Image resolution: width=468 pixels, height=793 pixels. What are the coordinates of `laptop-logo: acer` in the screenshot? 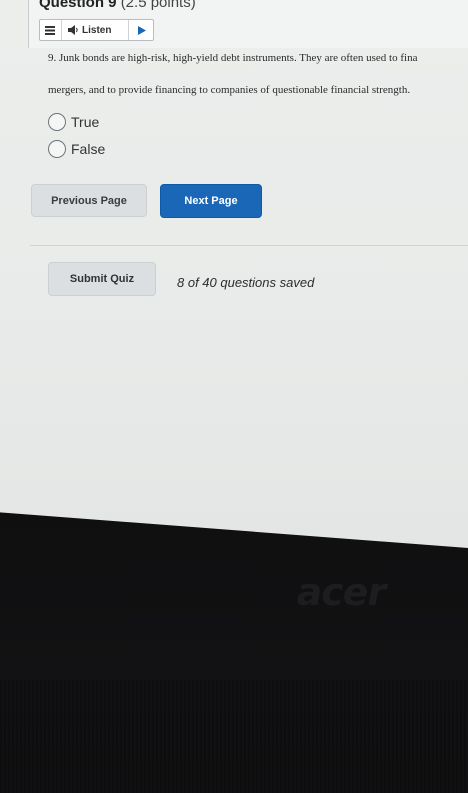 It's located at (341, 592).